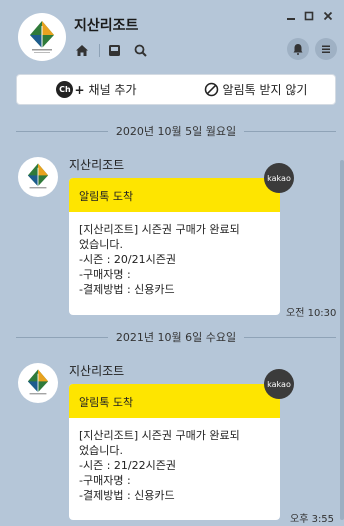 The width and height of the screenshot is (344, 526). I want to click on message-time: 오후 3:55, so click(312, 519).